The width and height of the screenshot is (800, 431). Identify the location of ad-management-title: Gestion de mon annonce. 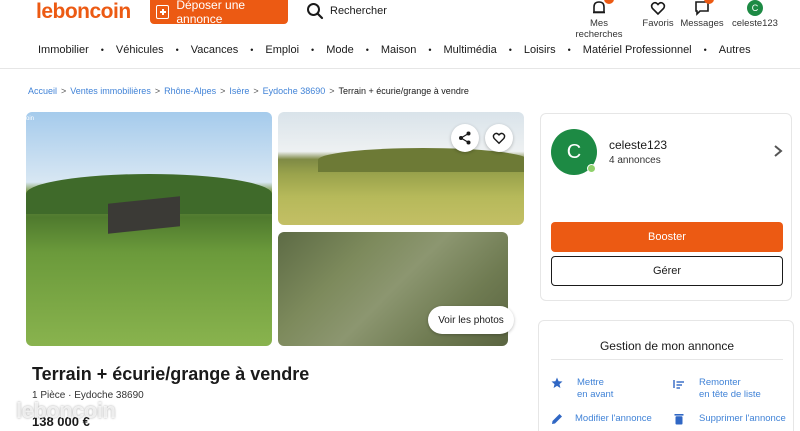
(667, 346).